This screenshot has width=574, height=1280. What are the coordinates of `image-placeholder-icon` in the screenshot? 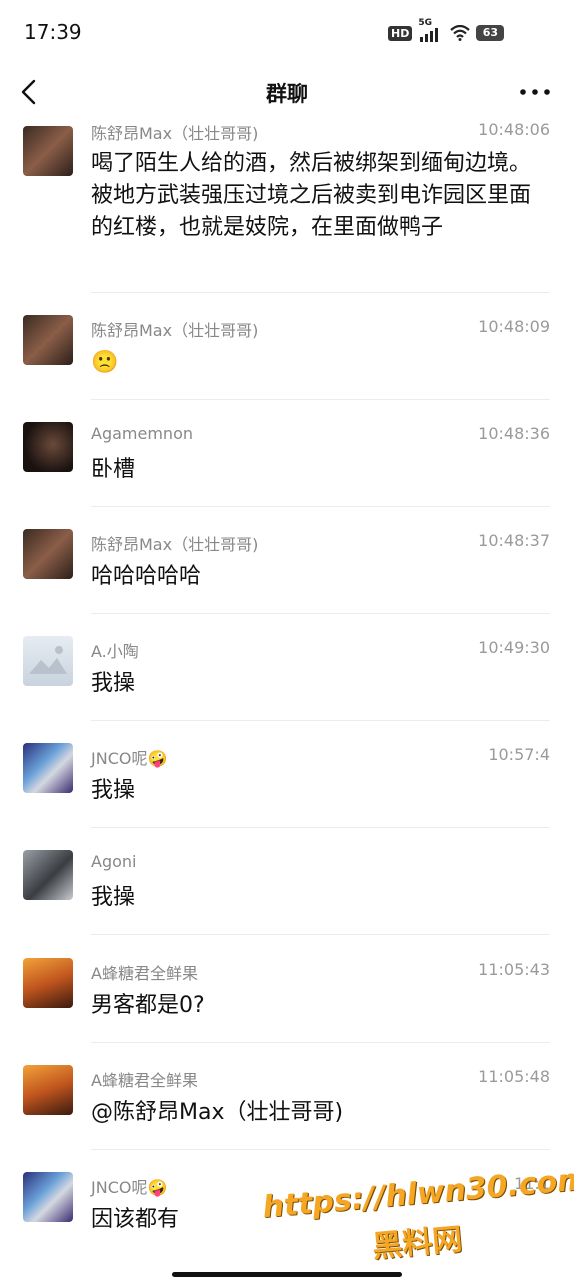 It's located at (48, 660).